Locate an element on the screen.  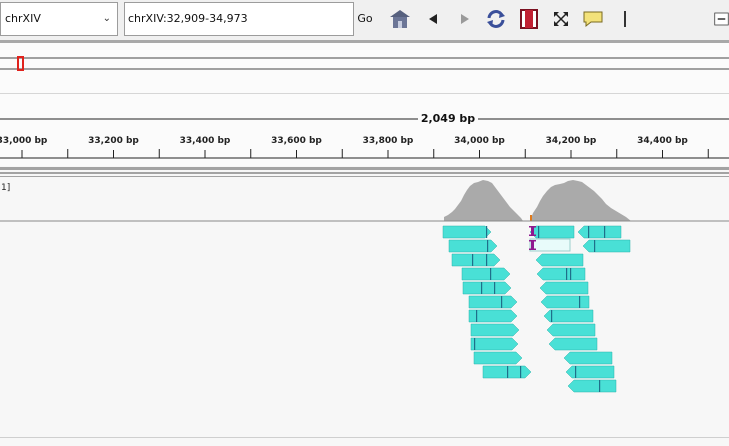
coverage-mismatch-marker is located at coordinates (531, 218).